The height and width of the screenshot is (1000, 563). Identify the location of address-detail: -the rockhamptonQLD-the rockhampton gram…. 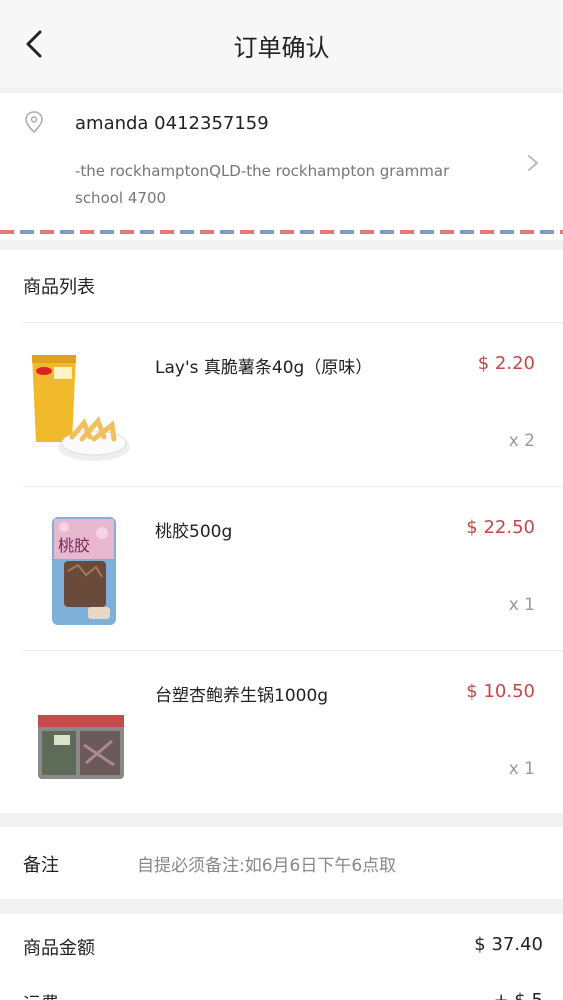
(262, 184).